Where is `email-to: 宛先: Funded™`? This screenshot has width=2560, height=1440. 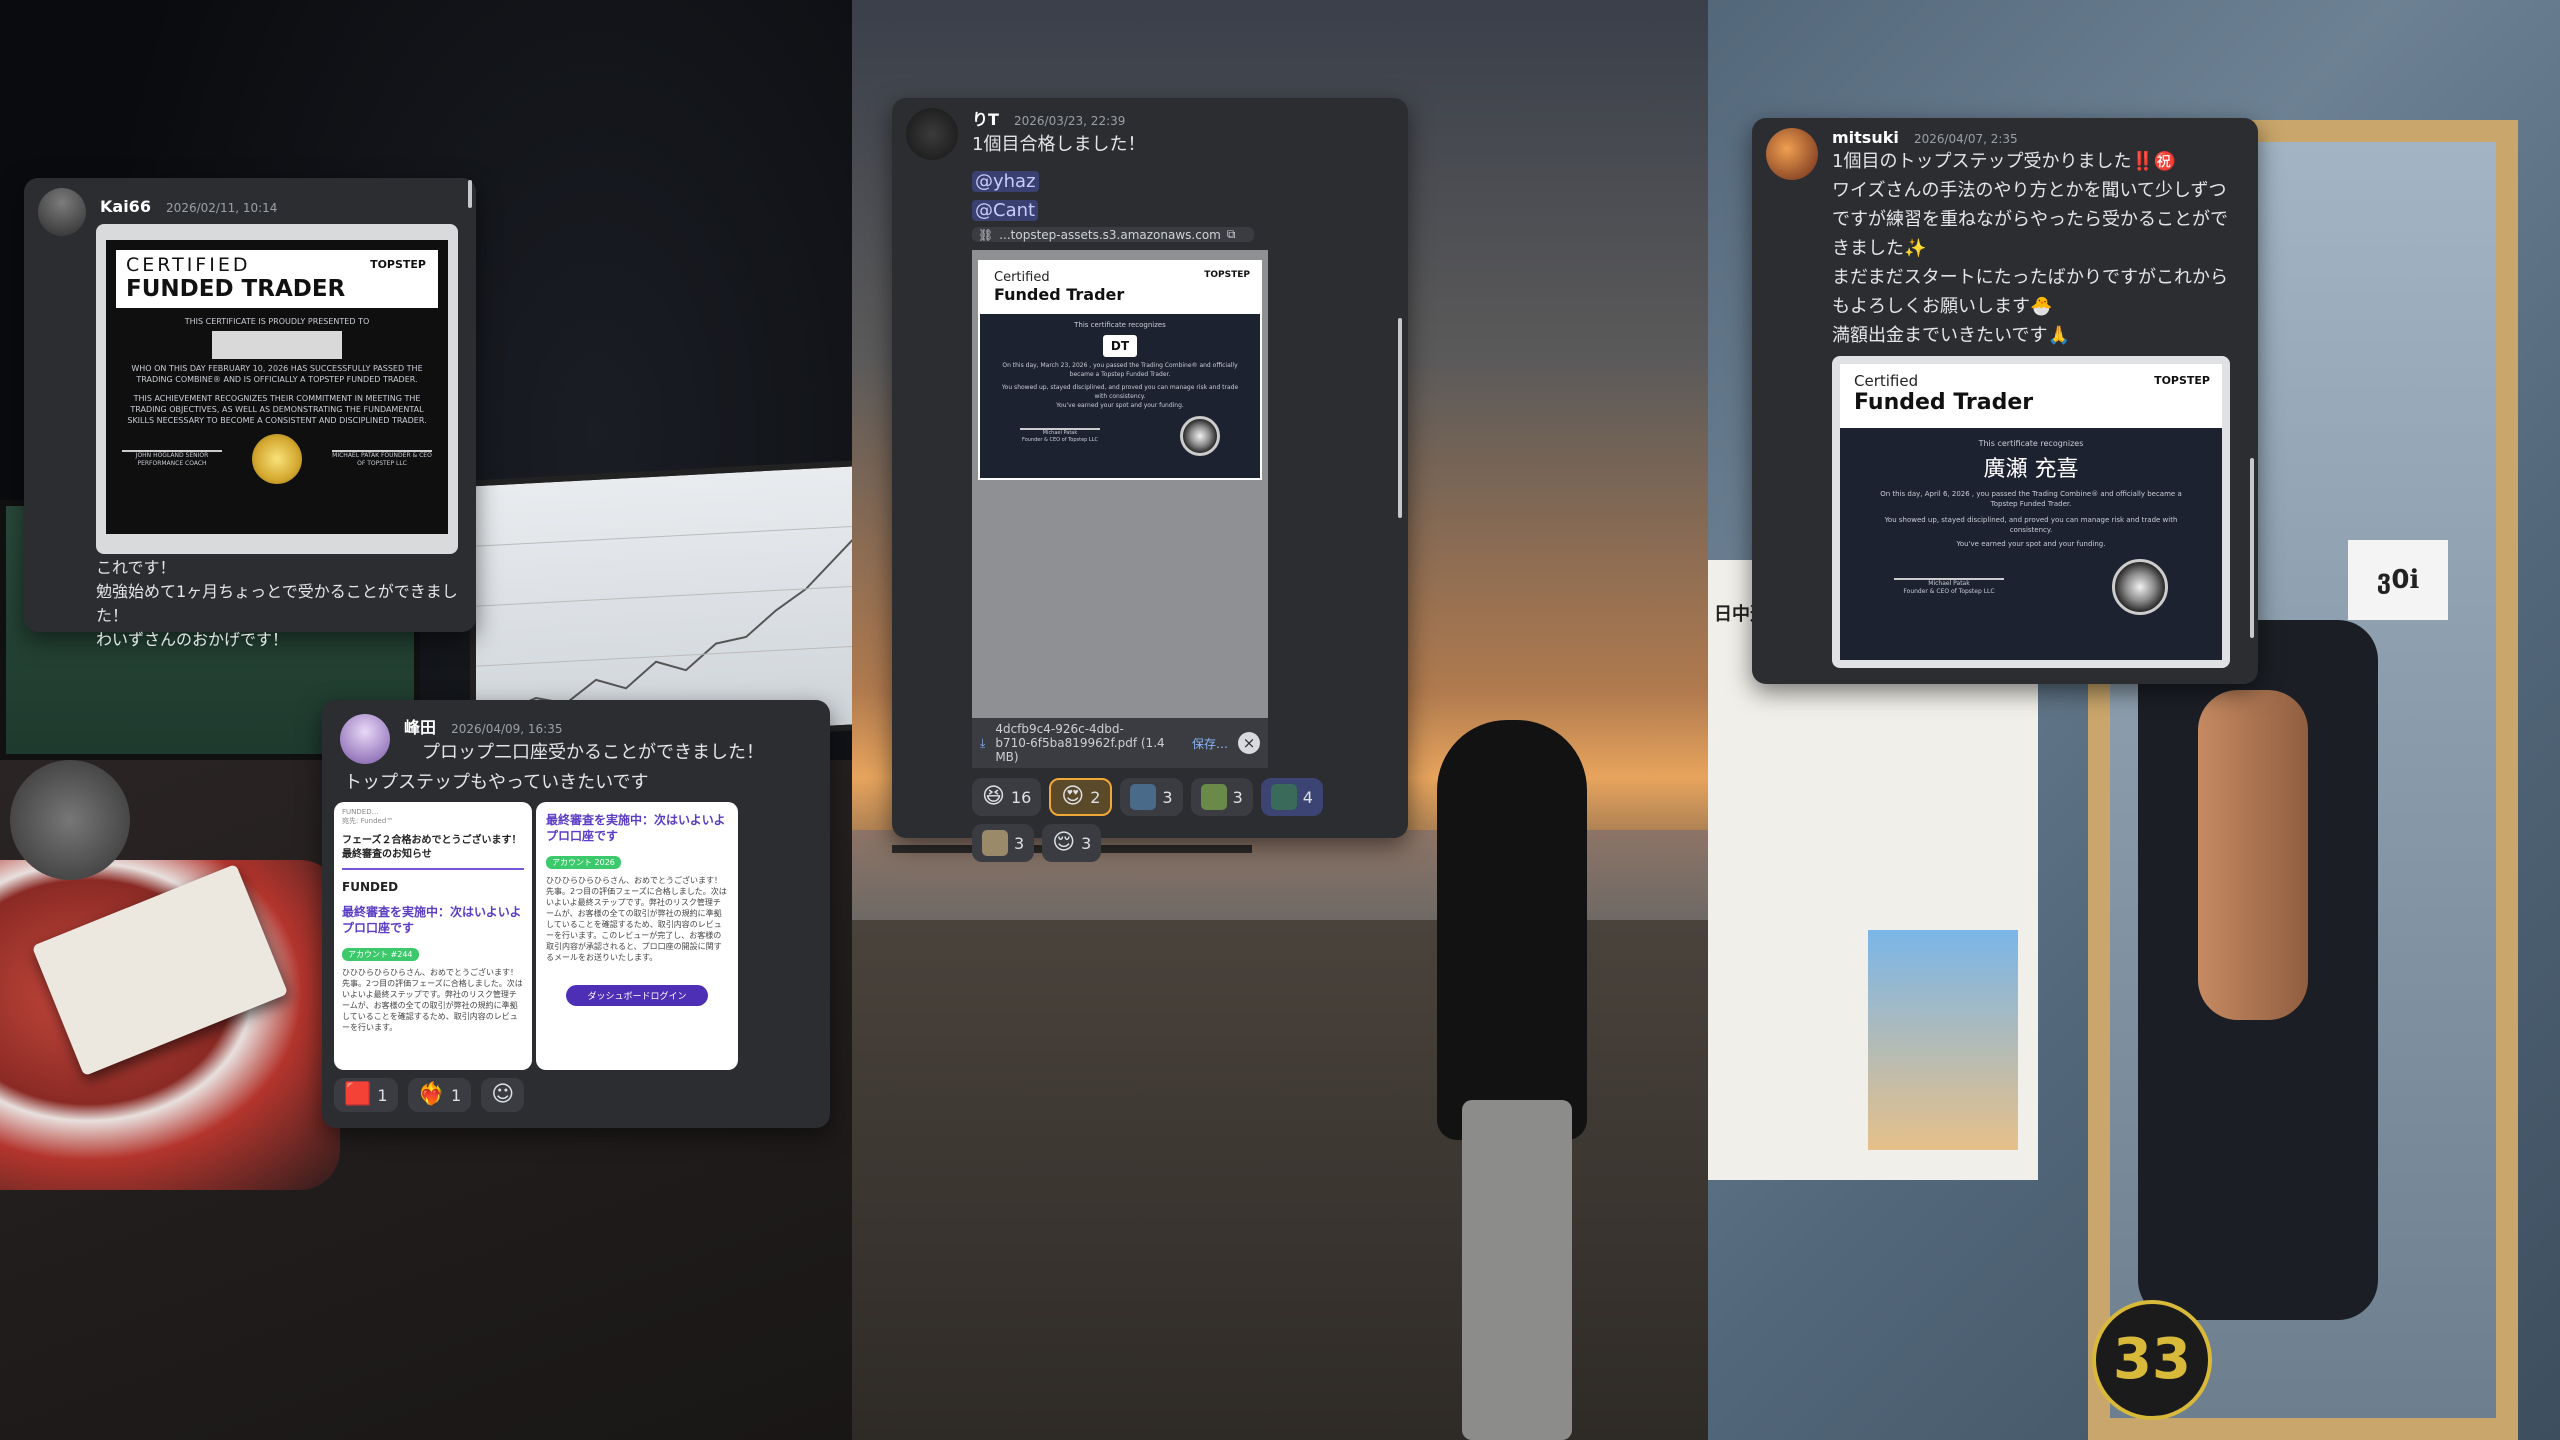
email-to: 宛先: Funded™ is located at coordinates (368, 821).